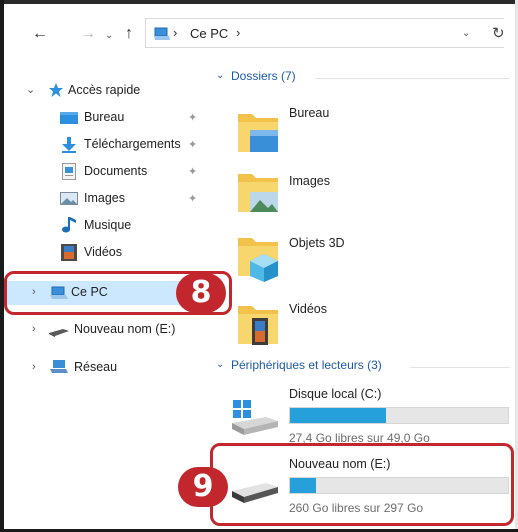 The width and height of the screenshot is (518, 532). I want to click on star-icon, so click(56, 91).